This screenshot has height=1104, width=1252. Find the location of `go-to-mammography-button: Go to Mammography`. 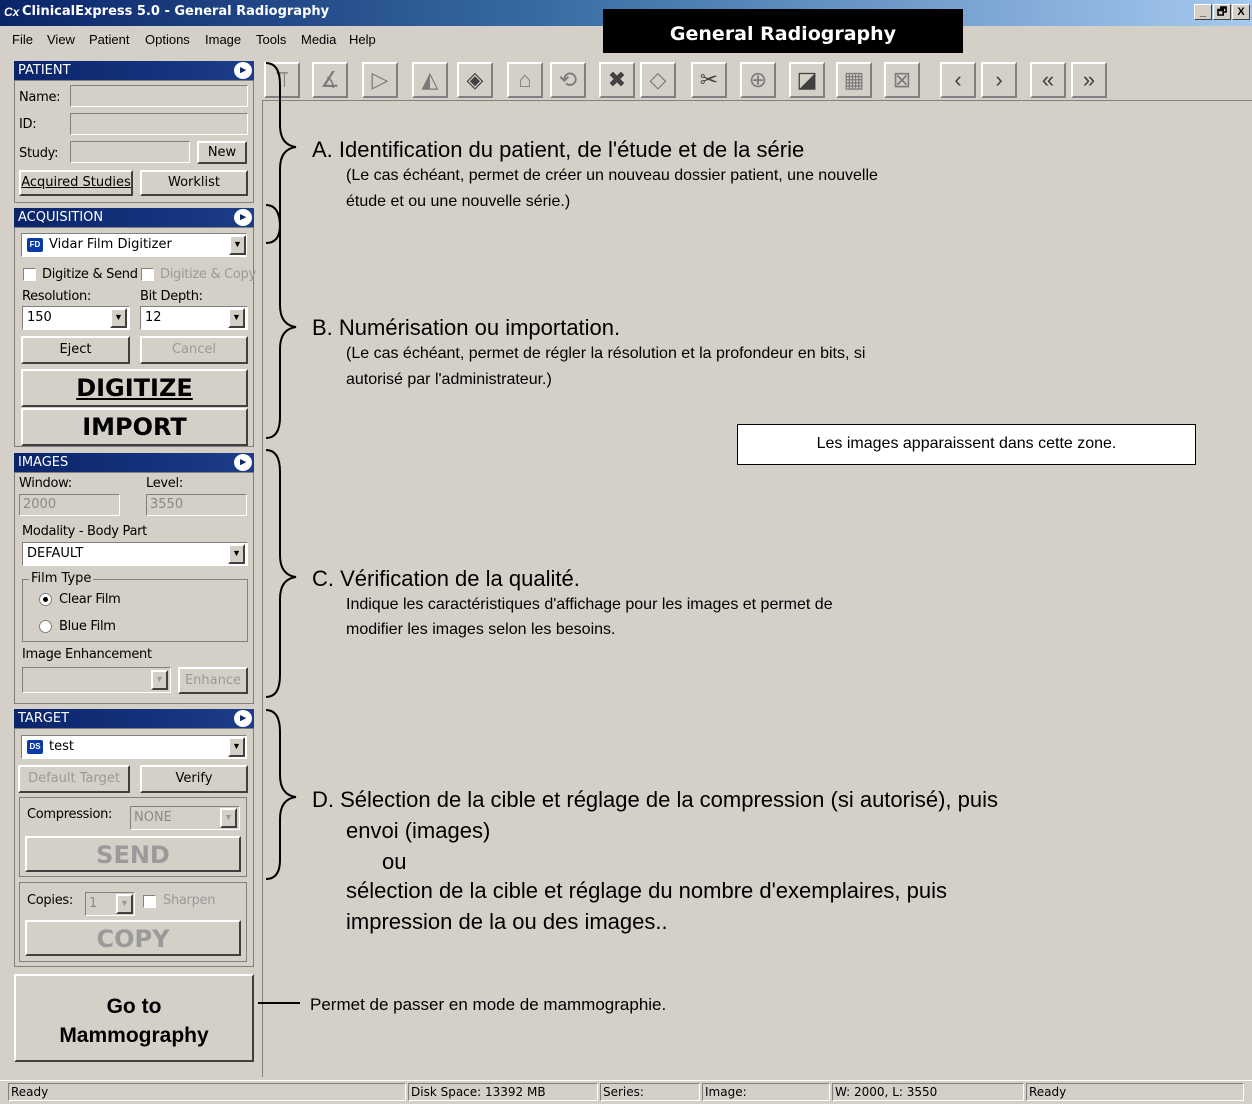

go-to-mammography-button: Go to Mammography is located at coordinates (134, 1018).